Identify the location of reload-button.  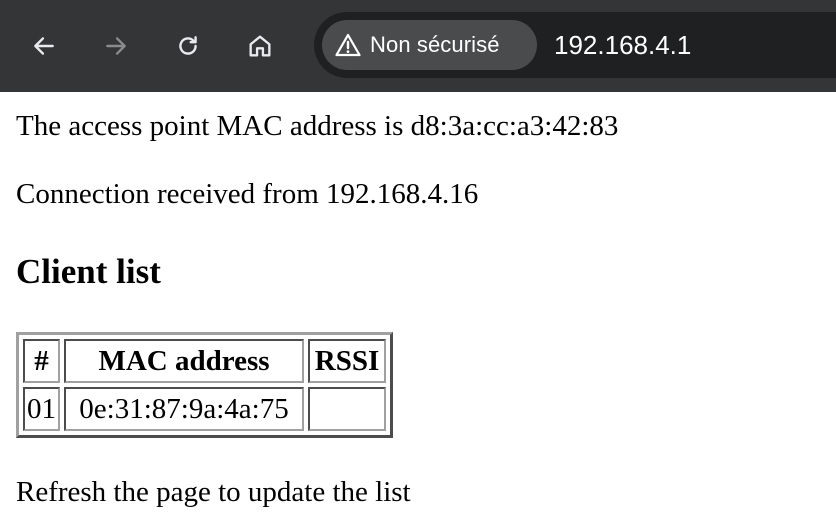
(188, 46).